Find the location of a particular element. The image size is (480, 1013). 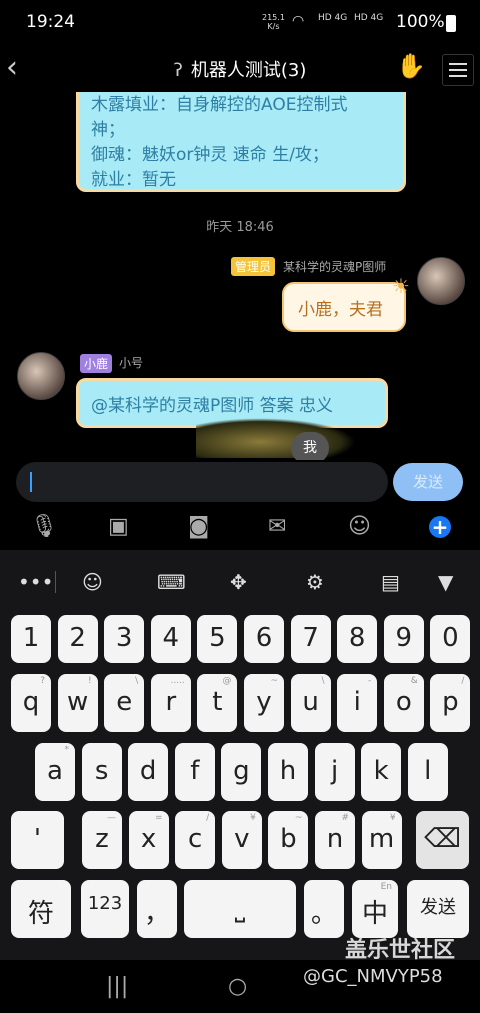

key-label: 5 is located at coordinates (217, 638).